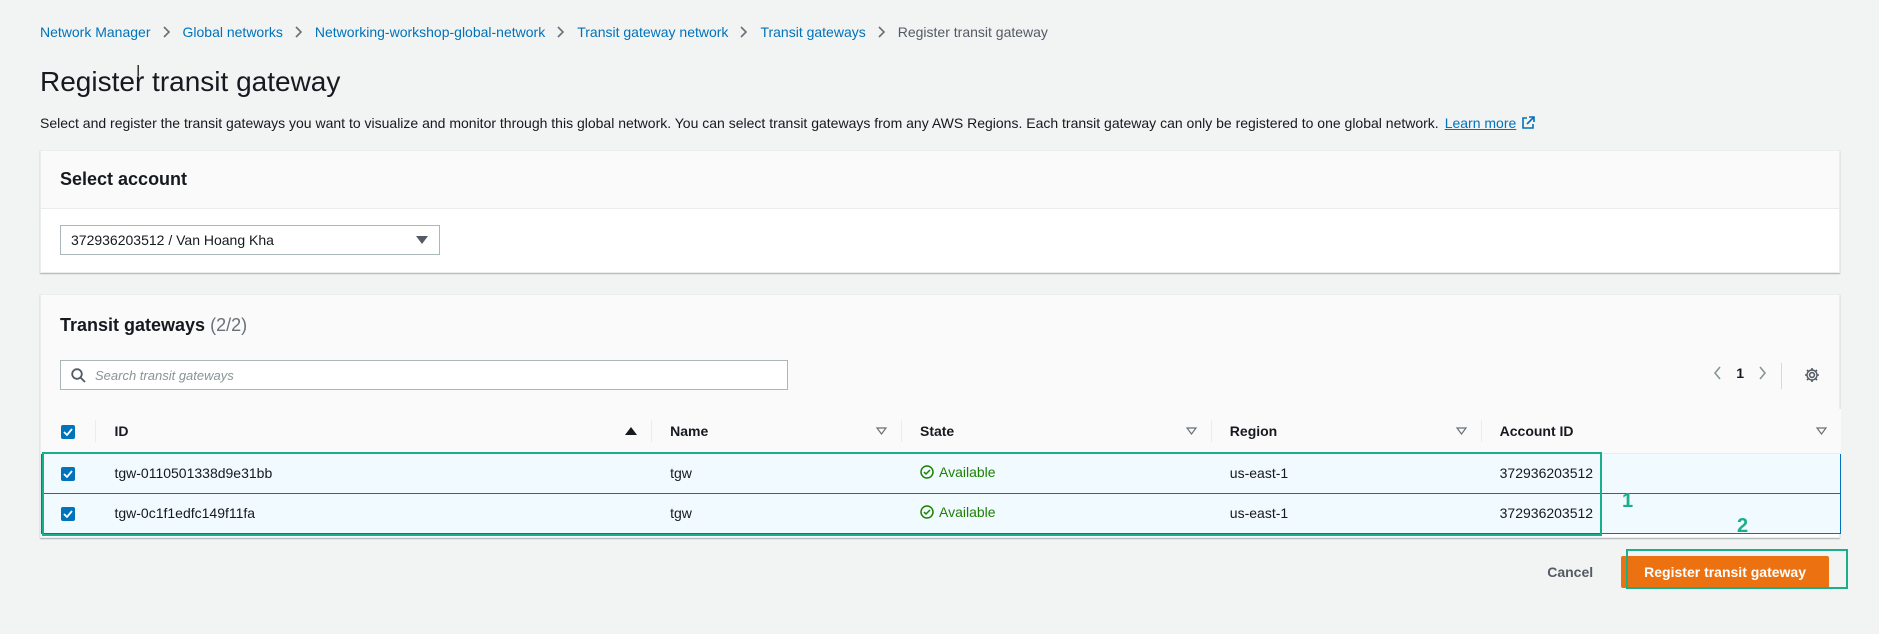 The image size is (1879, 634). What do you see at coordinates (1812, 376) in the screenshot?
I see `gear-icon` at bounding box center [1812, 376].